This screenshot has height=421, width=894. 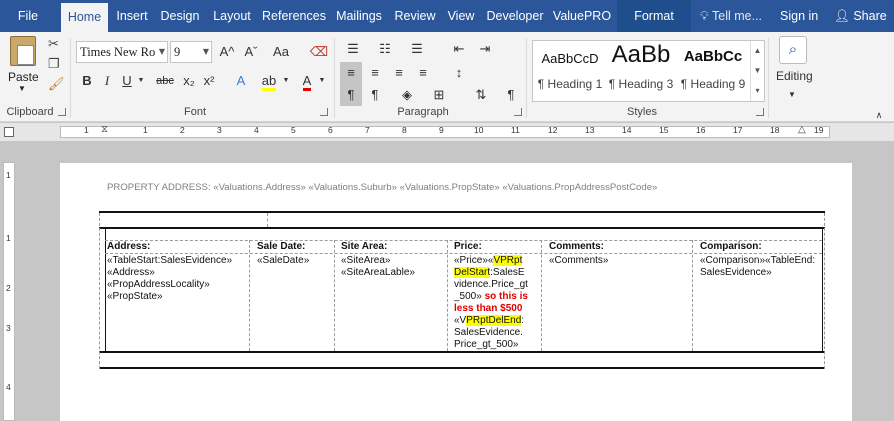 I want to click on ruler-number: 9, so click(x=441, y=130).